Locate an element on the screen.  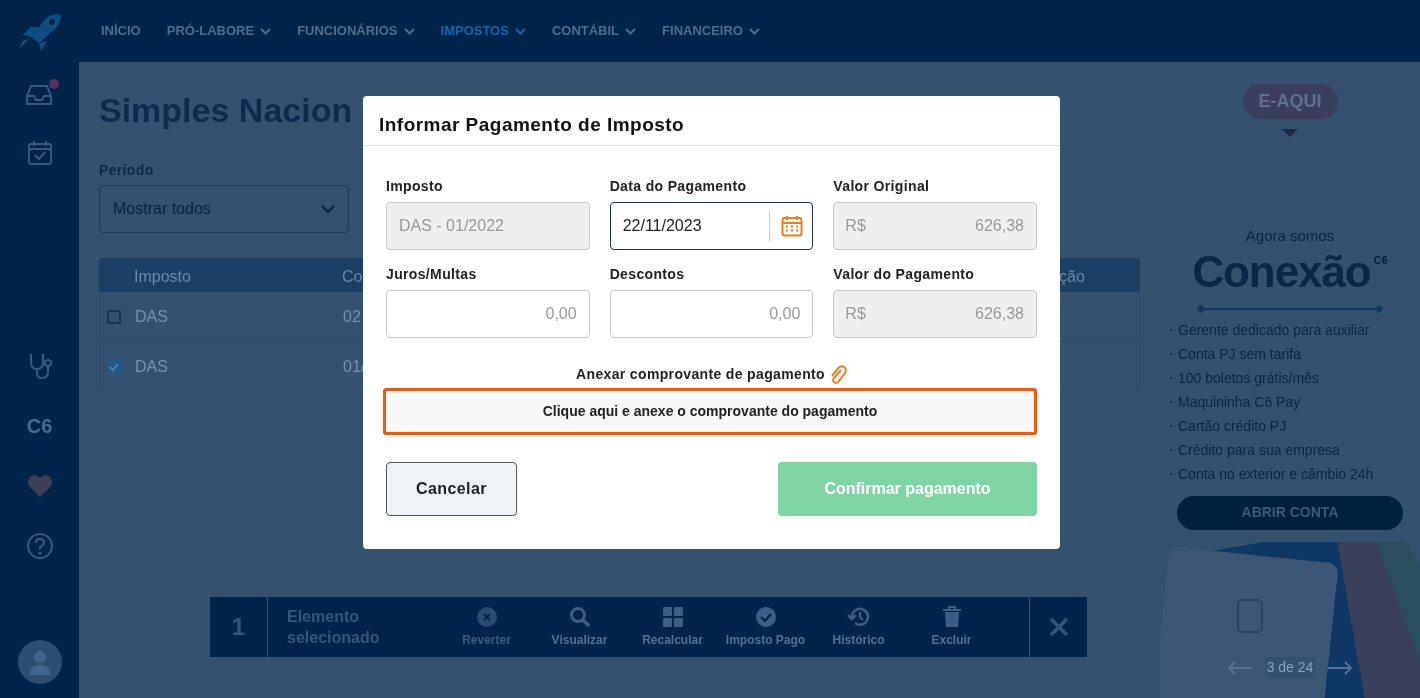
toolbar-button: Recalcular is located at coordinates (672, 627).